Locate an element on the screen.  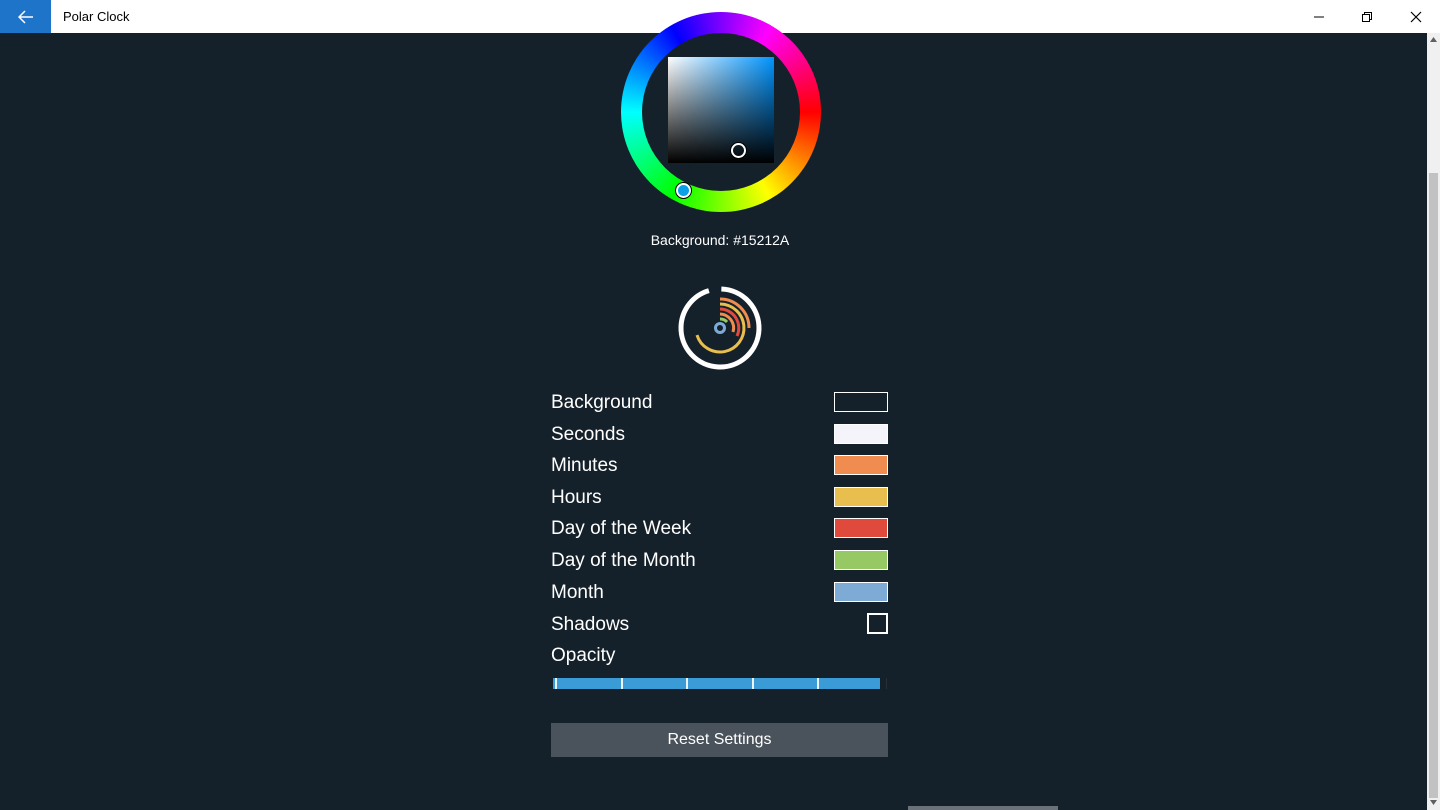
swatch-day-of-month is located at coordinates (861, 560).